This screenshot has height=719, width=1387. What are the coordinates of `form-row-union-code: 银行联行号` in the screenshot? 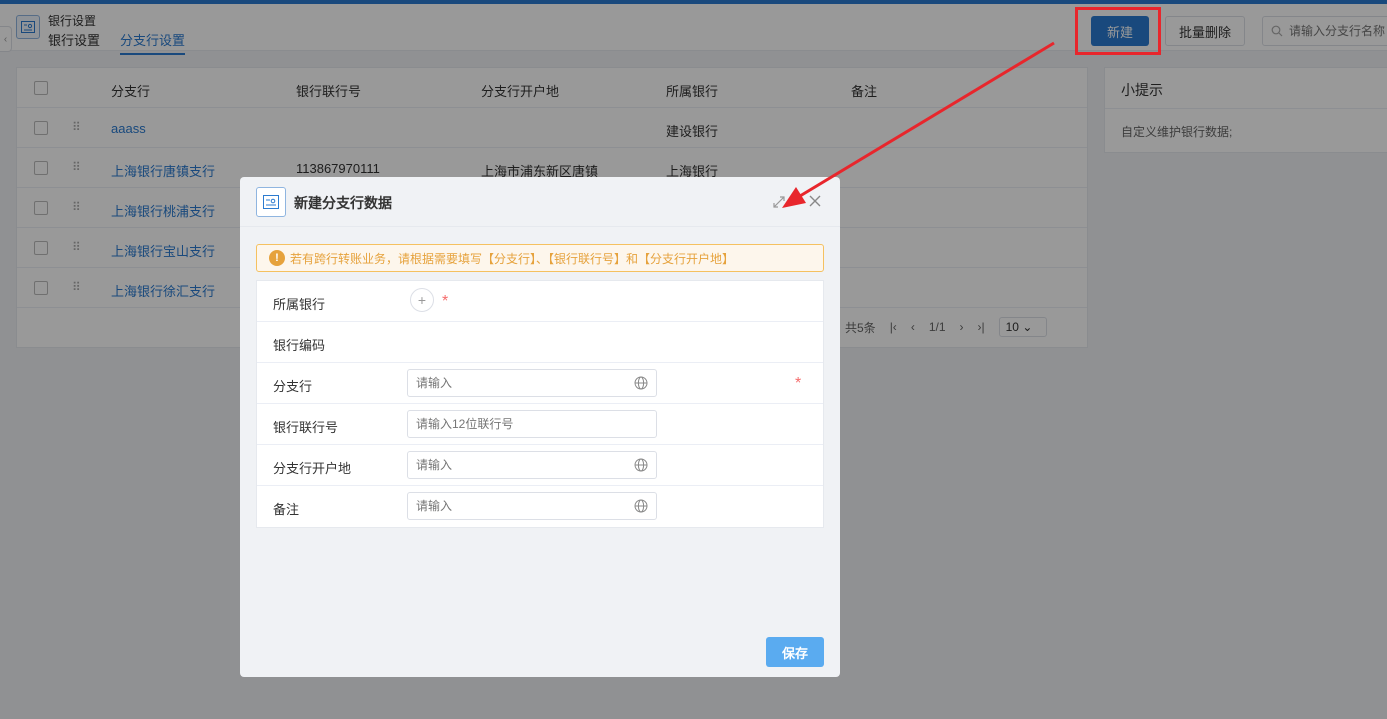 It's located at (540, 424).